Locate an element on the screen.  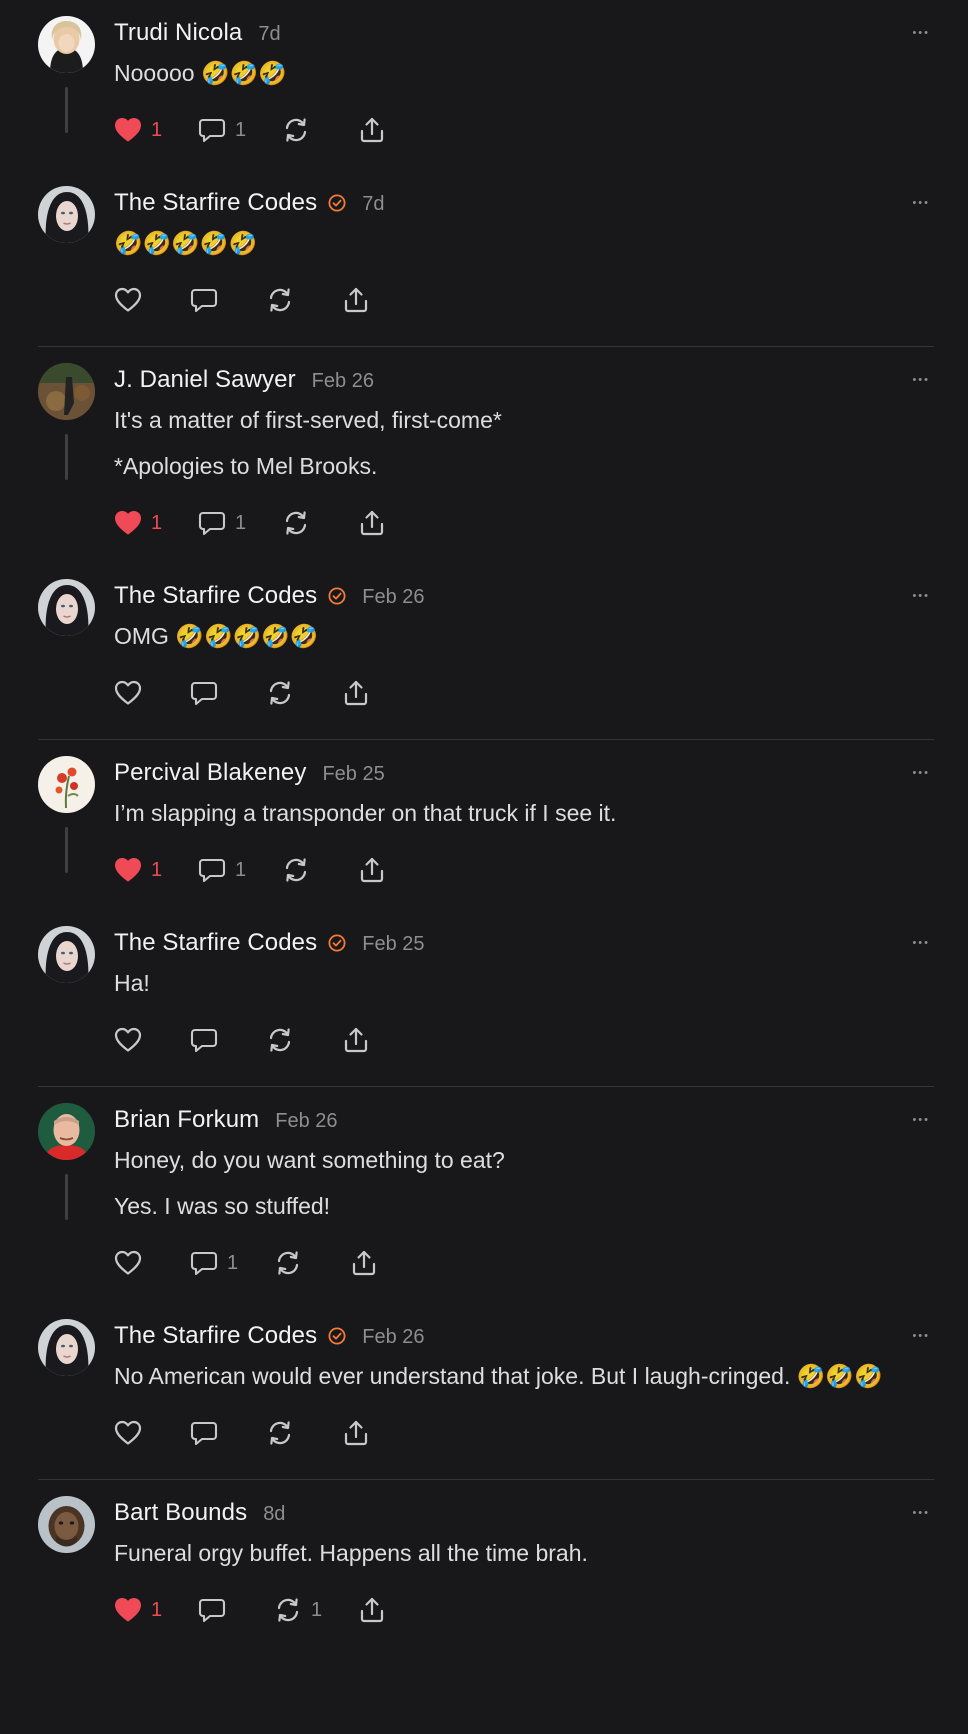
avatar-sawyer is located at coordinates (66, 391).